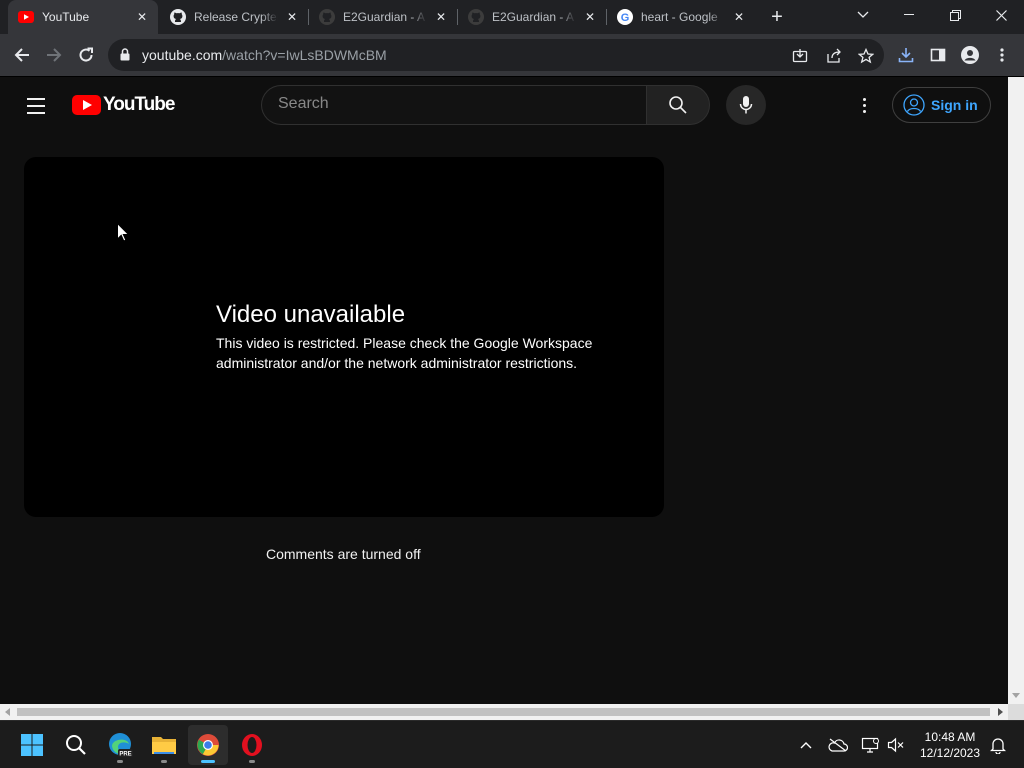 Image resolution: width=1024 pixels, height=768 pixels. What do you see at coordinates (125, 57) in the screenshot?
I see `lock-icon` at bounding box center [125, 57].